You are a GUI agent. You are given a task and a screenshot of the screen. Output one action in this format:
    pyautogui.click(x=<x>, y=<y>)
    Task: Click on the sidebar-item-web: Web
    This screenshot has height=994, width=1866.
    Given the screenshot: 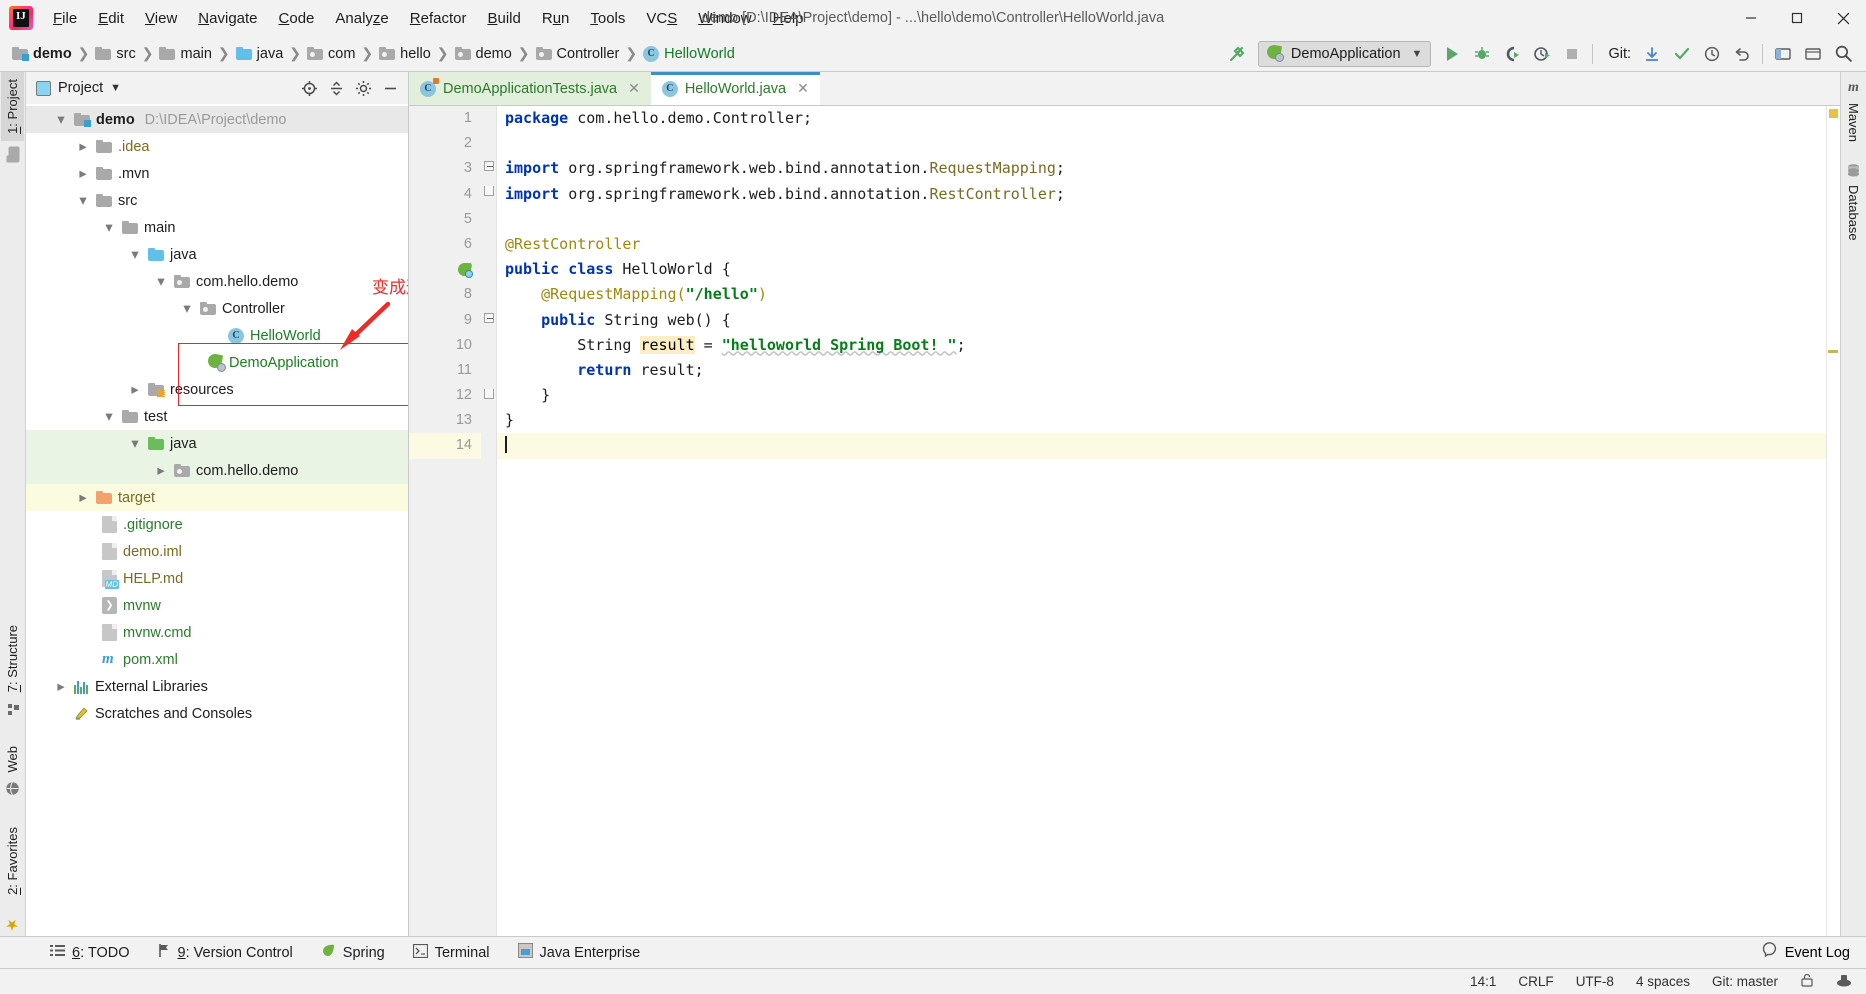 What is the action you would take?
    pyautogui.click(x=12, y=759)
    